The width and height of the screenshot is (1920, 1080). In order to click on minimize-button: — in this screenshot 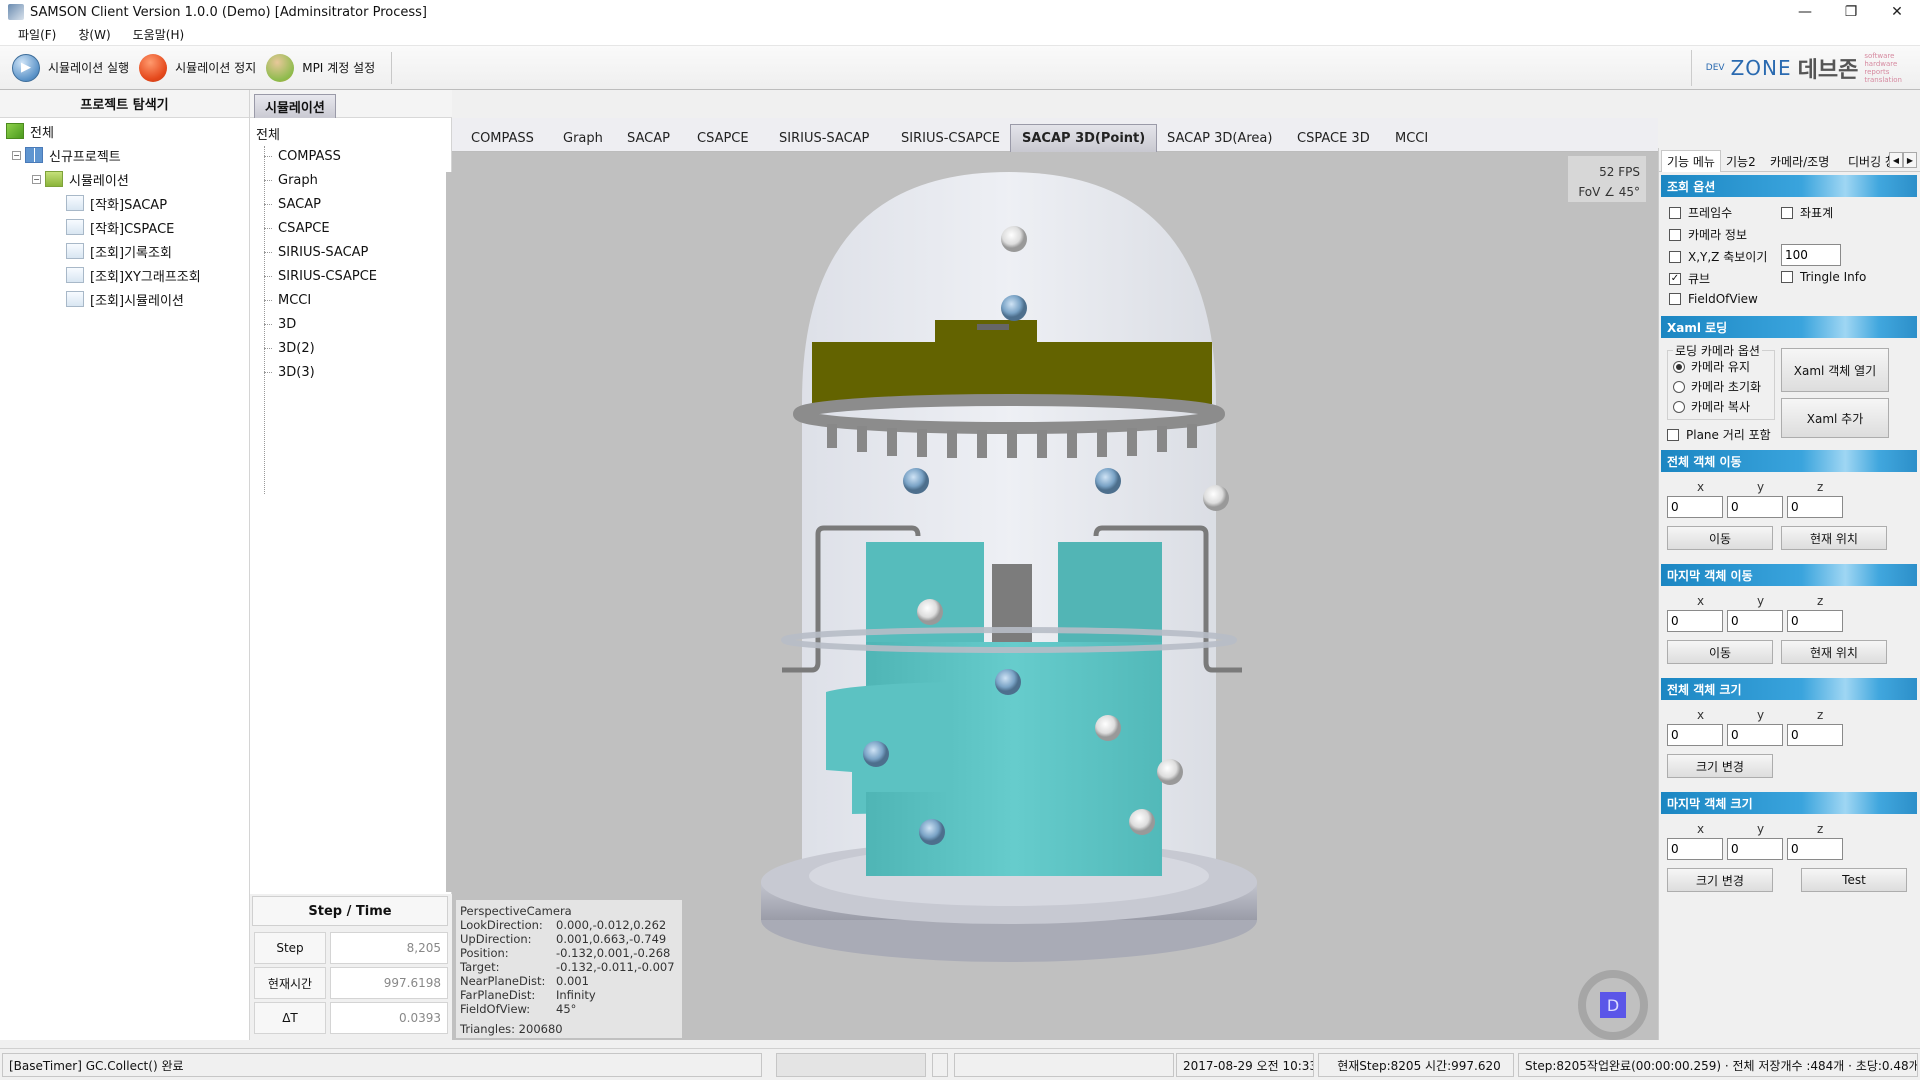, I will do `click(1805, 12)`.